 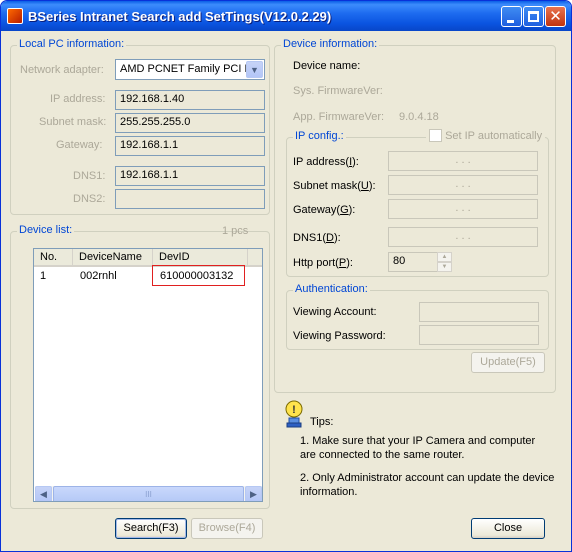 I want to click on local-pc-legend: Local PC information:, so click(x=72, y=44).